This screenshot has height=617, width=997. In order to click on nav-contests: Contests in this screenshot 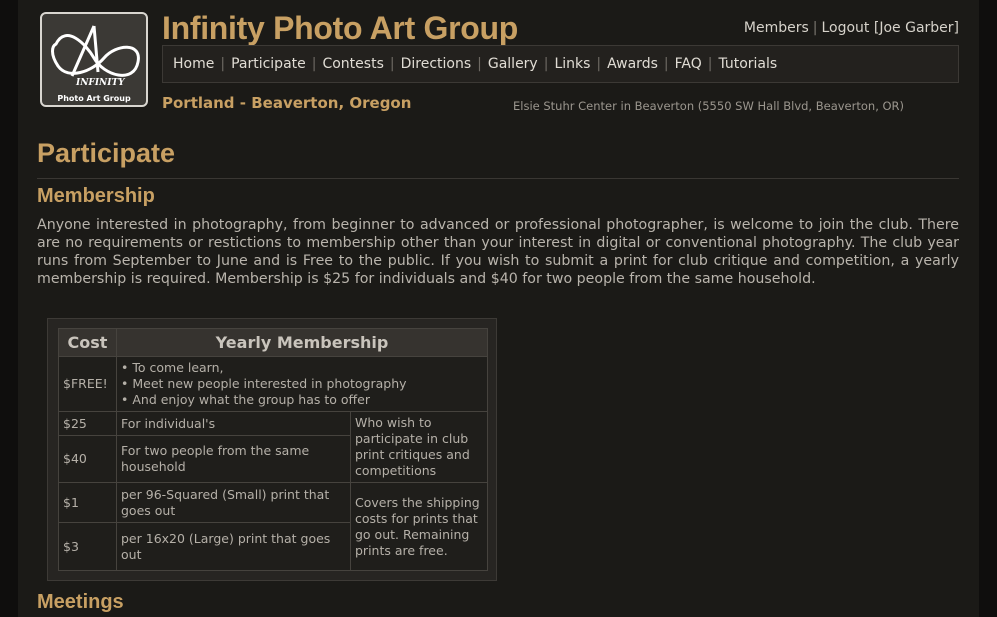, I will do `click(352, 64)`.